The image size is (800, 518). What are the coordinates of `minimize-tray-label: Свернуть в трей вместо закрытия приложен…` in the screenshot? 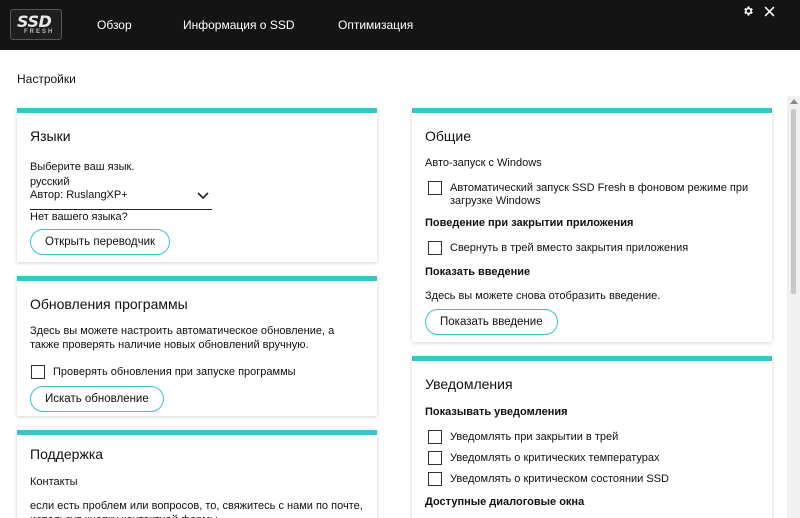 It's located at (569, 248).